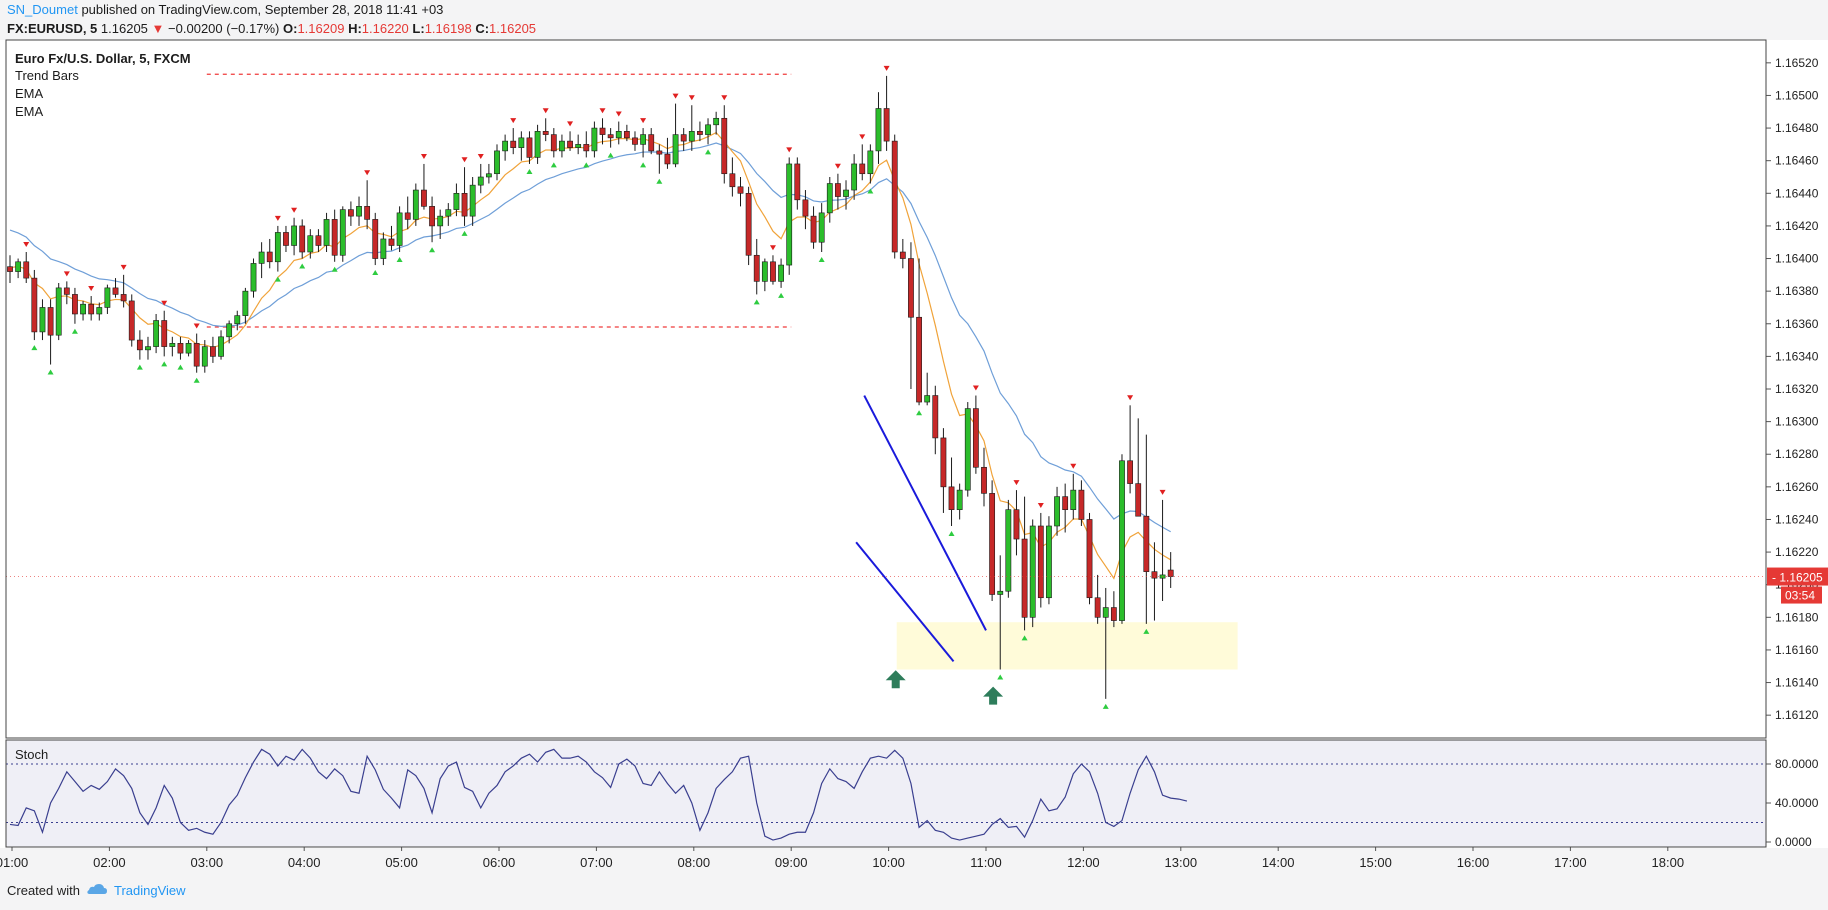 This screenshot has width=1828, height=910. What do you see at coordinates (1797, 422) in the screenshot?
I see `y-tick-label: 1.16300` at bounding box center [1797, 422].